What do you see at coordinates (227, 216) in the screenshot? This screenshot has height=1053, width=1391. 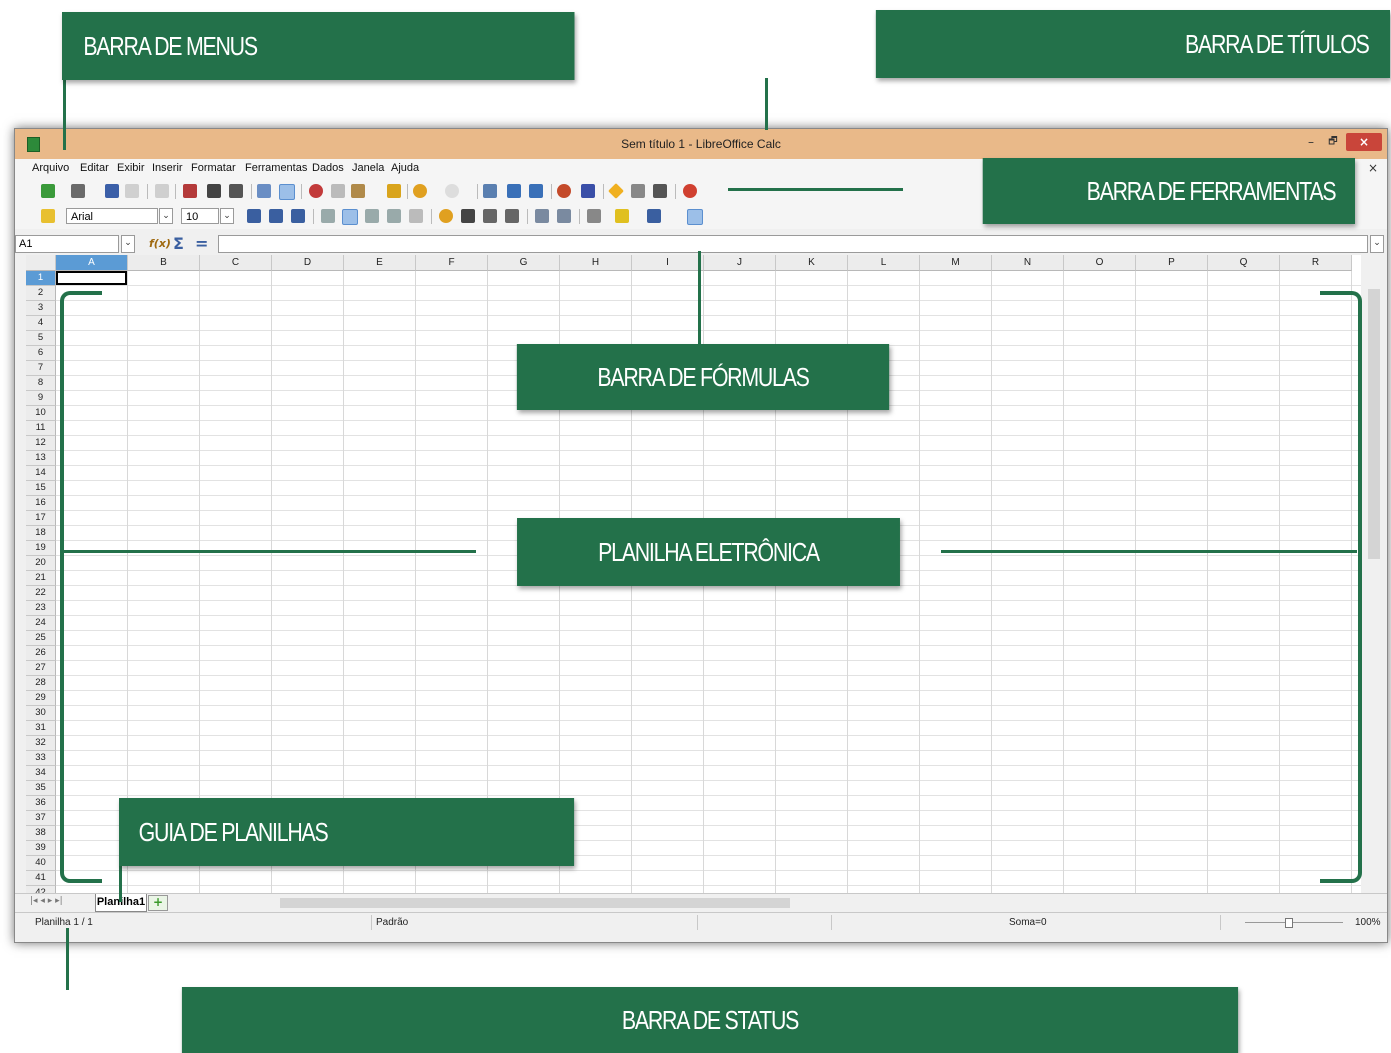 I see `font-size-dropdown: ⌄` at bounding box center [227, 216].